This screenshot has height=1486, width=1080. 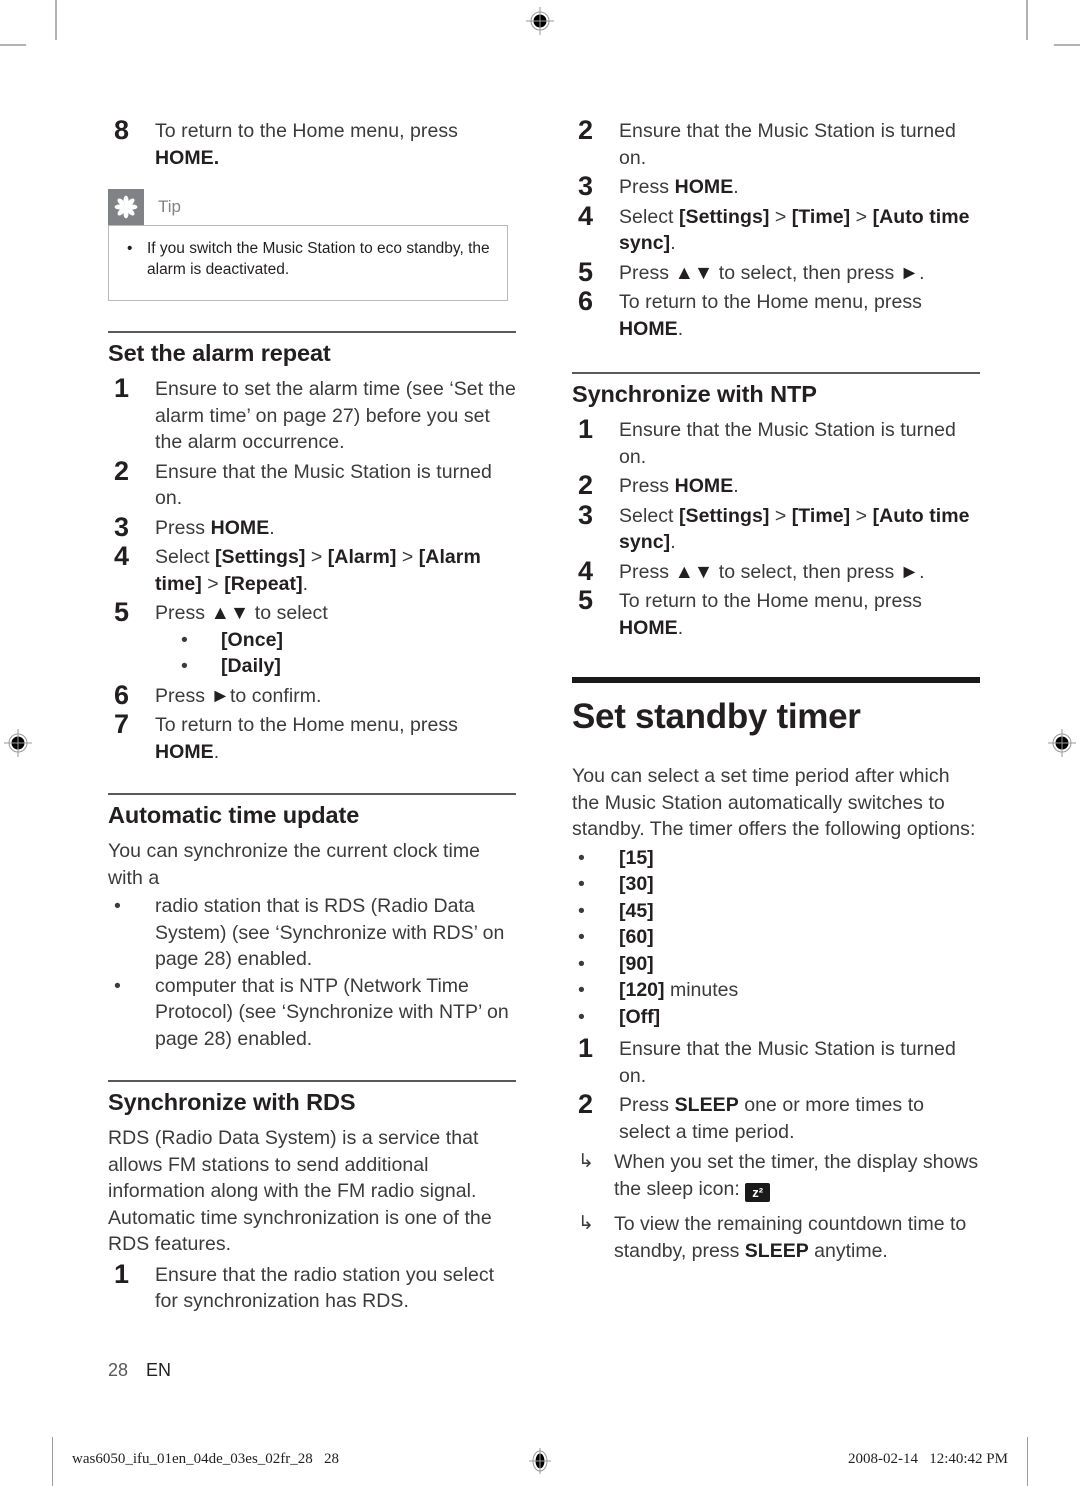 I want to click on step-item: 5 Press ▲▼ to select • [Once] • [Daily], so click(x=312, y=638).